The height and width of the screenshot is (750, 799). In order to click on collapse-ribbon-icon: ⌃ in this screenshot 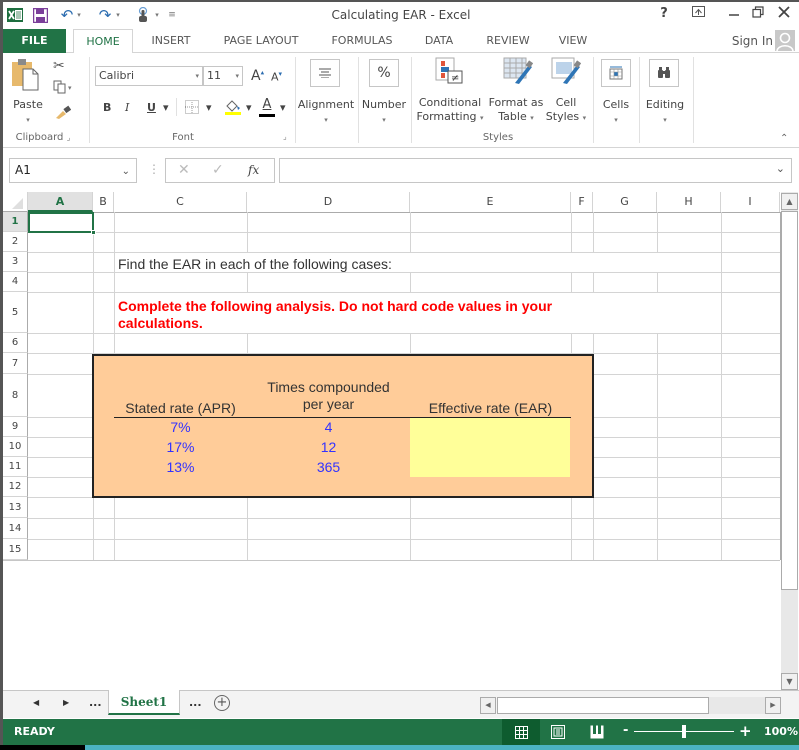, I will do `click(784, 138)`.